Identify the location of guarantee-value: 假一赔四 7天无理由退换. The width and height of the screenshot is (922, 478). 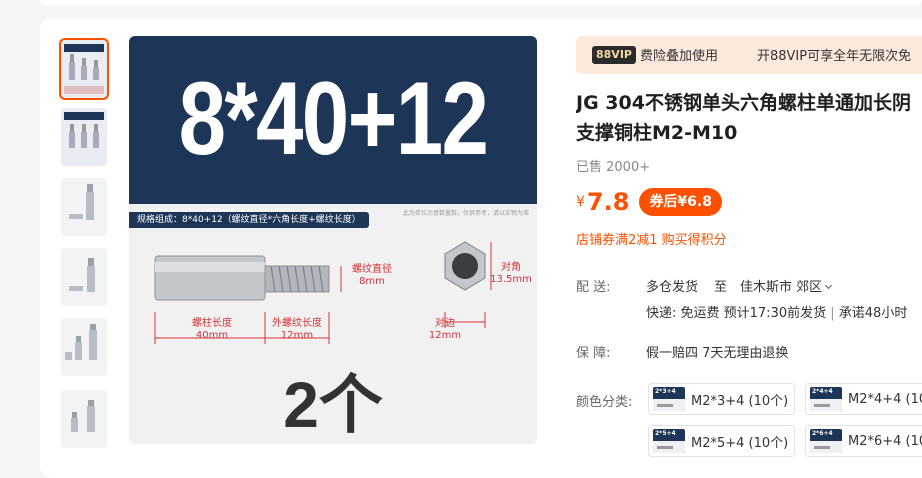
(717, 351).